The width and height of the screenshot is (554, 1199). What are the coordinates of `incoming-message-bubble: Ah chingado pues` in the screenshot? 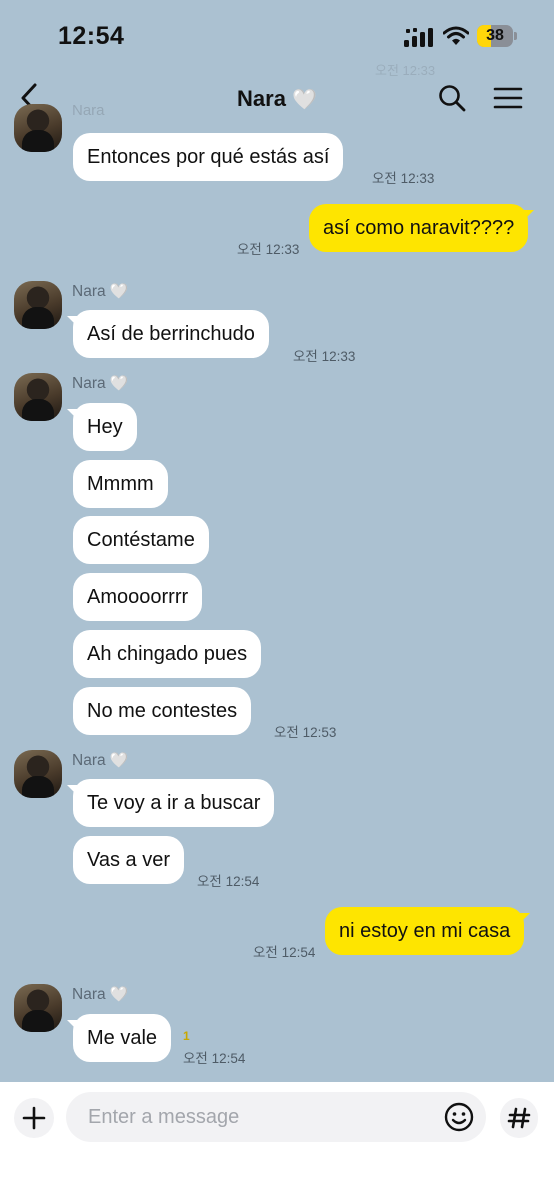 It's located at (167, 654).